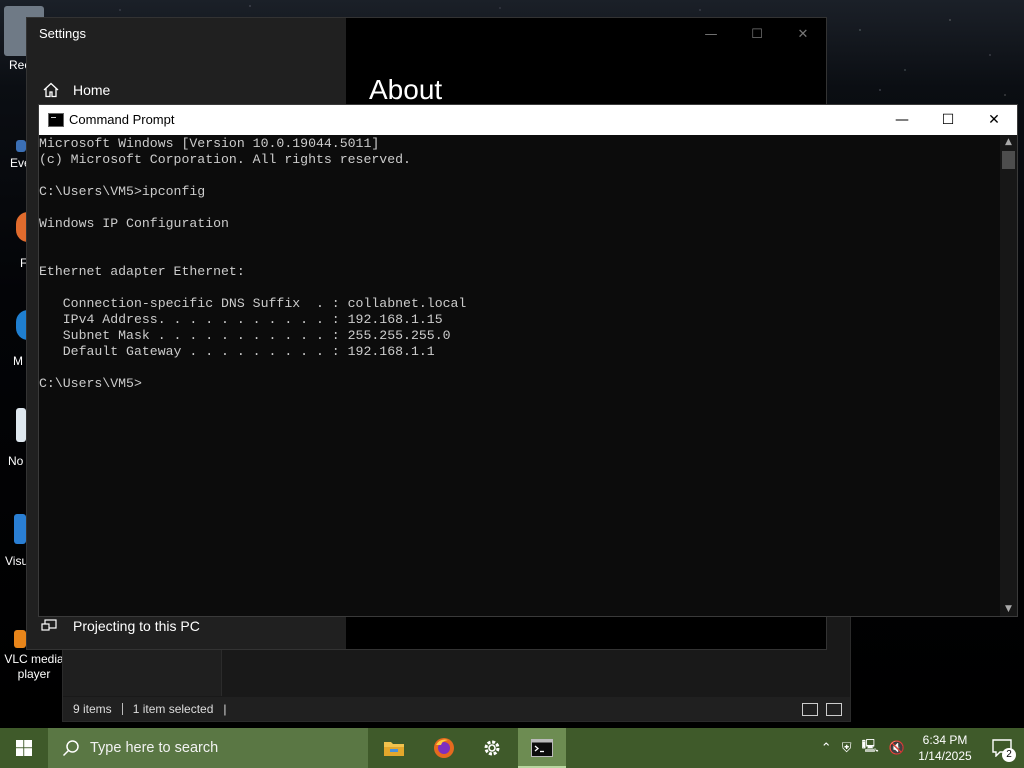 The image size is (1024, 768). I want to click on clock: 6:34 PM 1/14/2025, so click(945, 748).